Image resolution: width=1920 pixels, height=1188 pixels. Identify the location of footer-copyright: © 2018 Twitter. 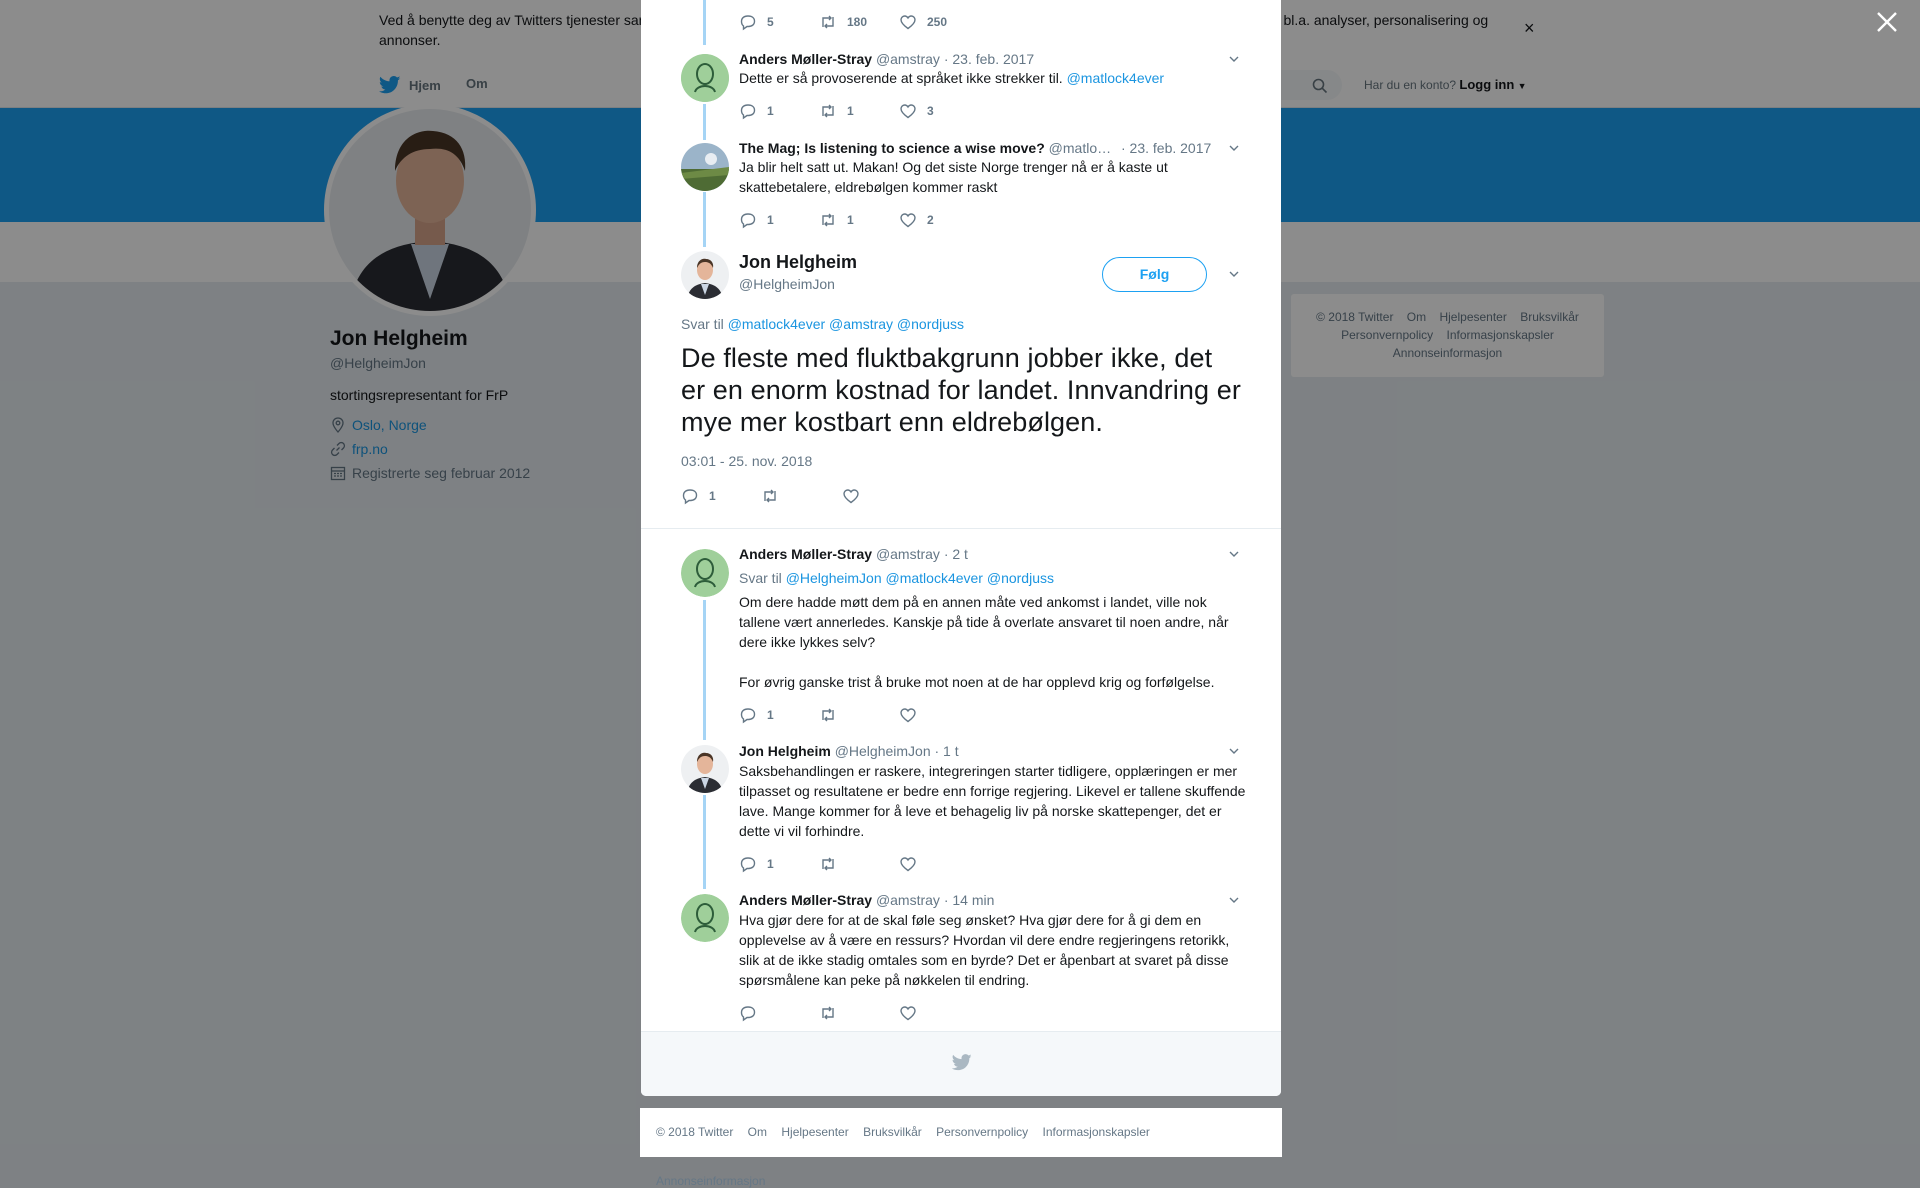
(695, 1132).